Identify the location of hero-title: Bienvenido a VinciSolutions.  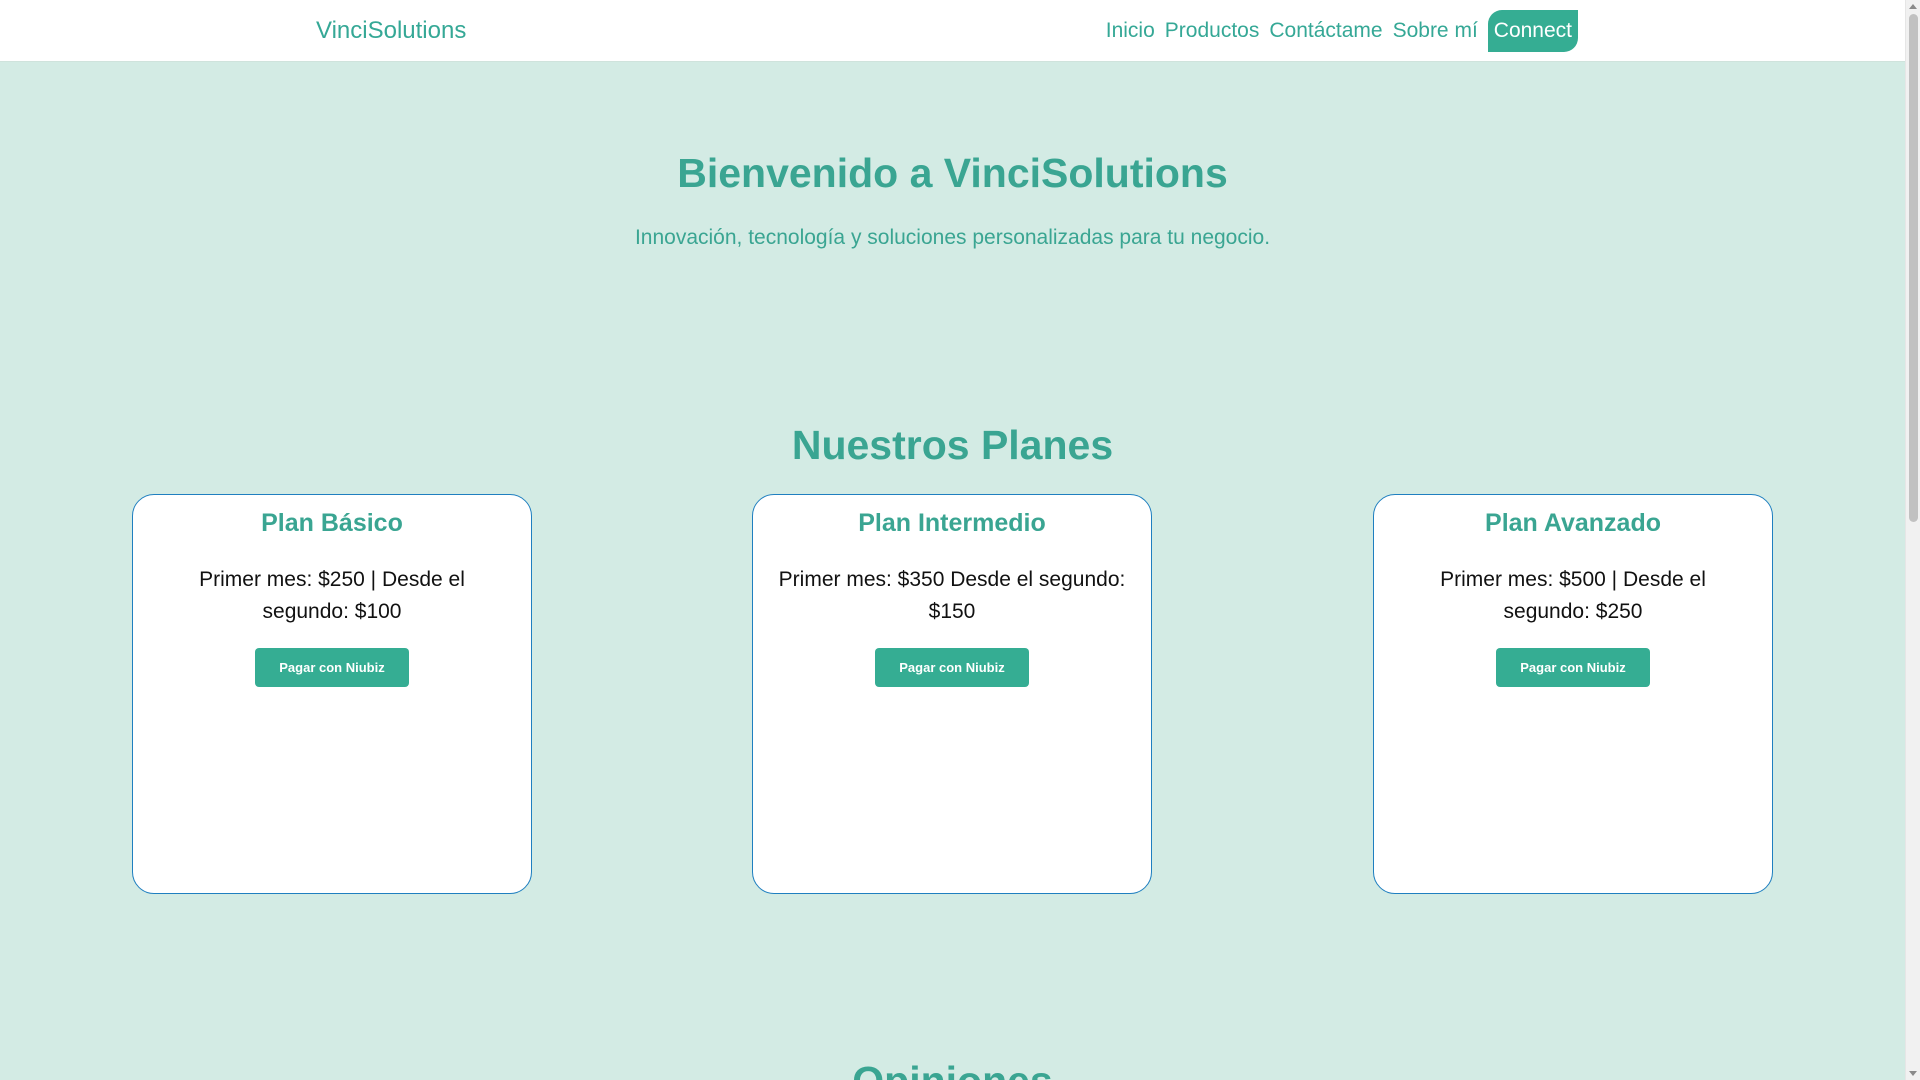
(952, 173).